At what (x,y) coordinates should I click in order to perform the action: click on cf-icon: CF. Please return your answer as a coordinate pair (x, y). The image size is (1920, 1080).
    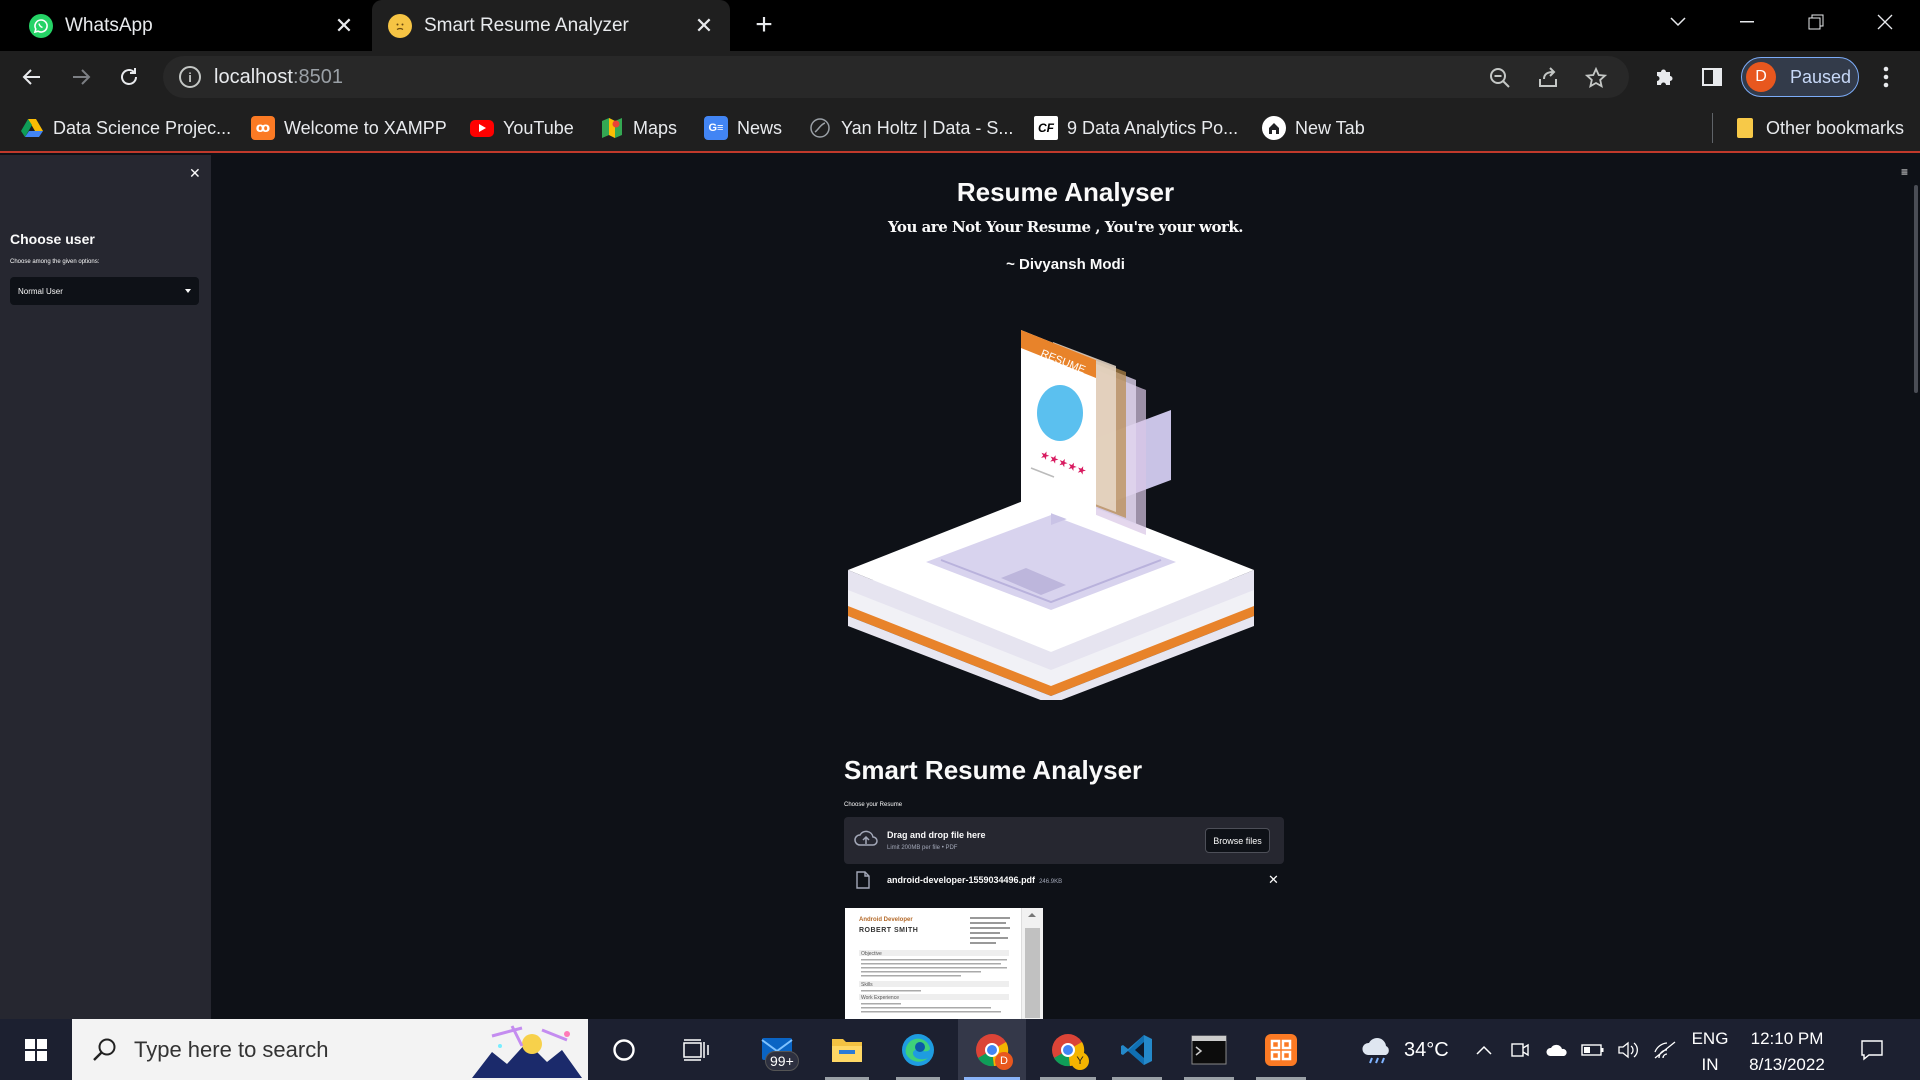
    Looking at the image, I should click on (1046, 128).